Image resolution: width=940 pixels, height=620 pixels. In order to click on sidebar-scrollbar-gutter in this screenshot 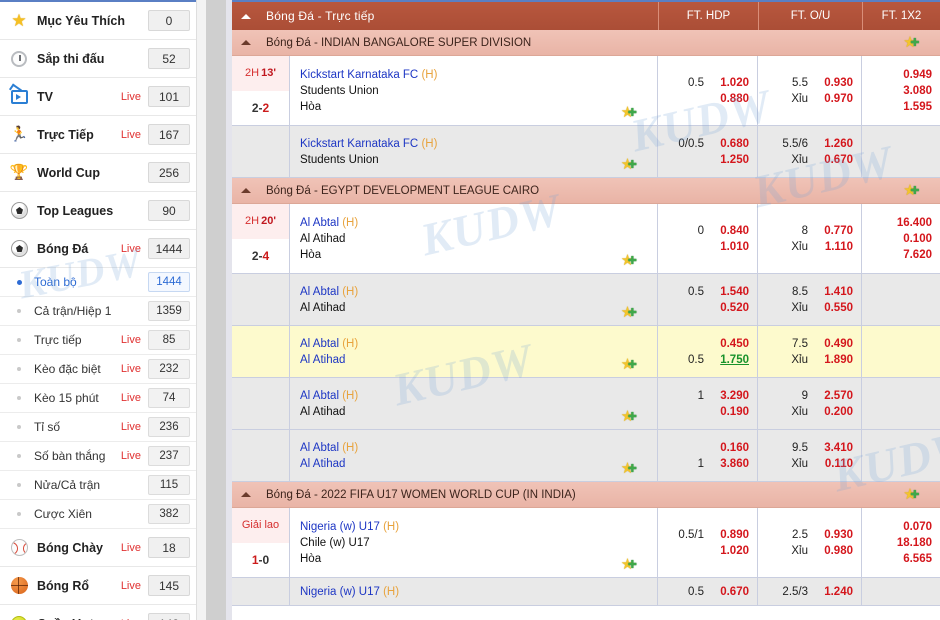, I will do `click(214, 310)`.